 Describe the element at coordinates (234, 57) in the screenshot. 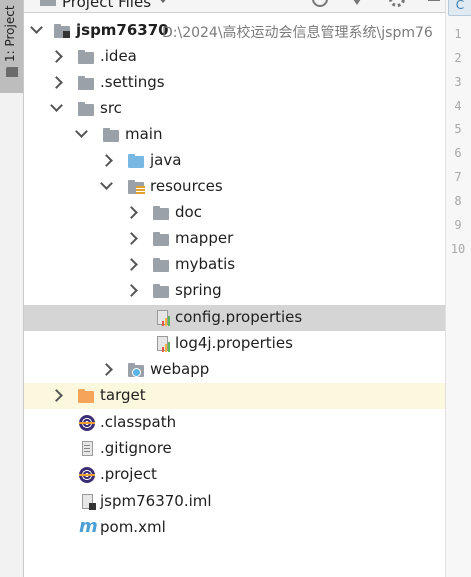

I see `tree-row-idea: .idea` at that location.